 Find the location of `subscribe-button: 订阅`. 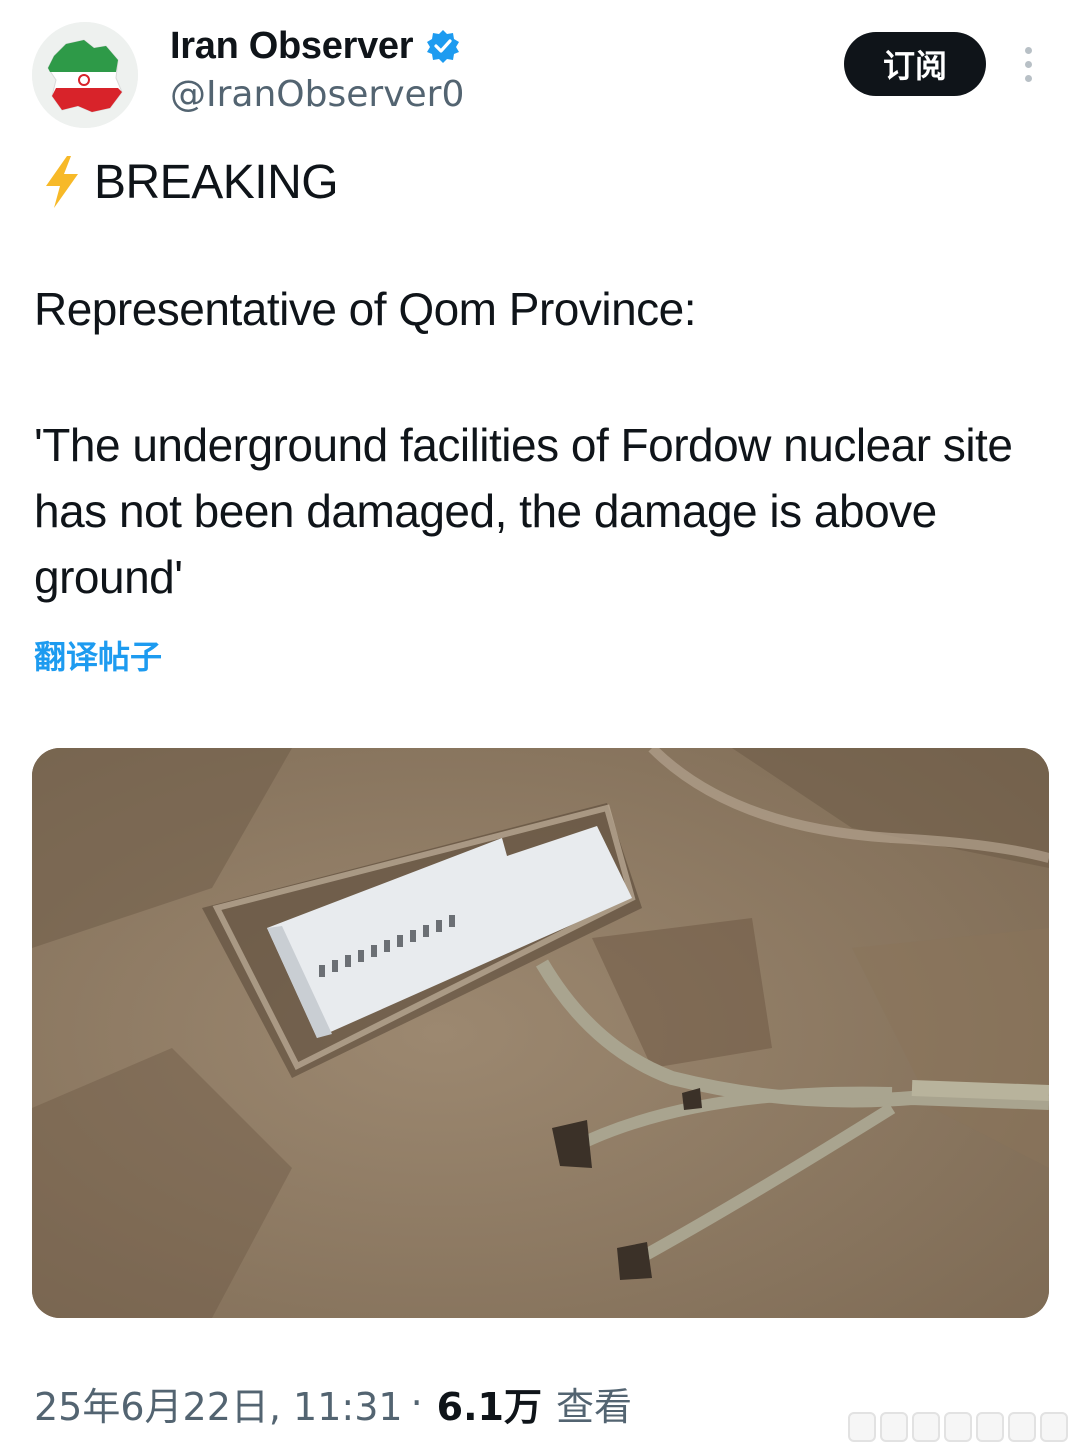

subscribe-button: 订阅 is located at coordinates (915, 64).